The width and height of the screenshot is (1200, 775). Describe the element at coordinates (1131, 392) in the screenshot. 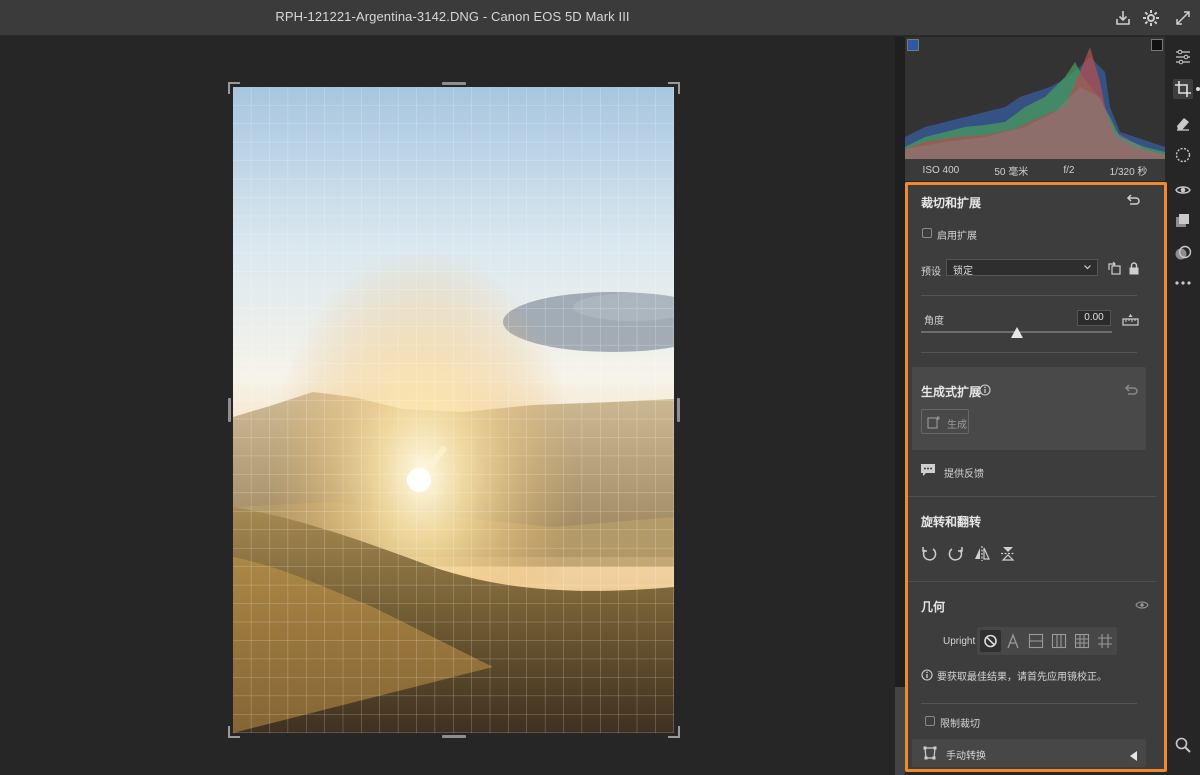

I see `reset-generative-icon` at that location.